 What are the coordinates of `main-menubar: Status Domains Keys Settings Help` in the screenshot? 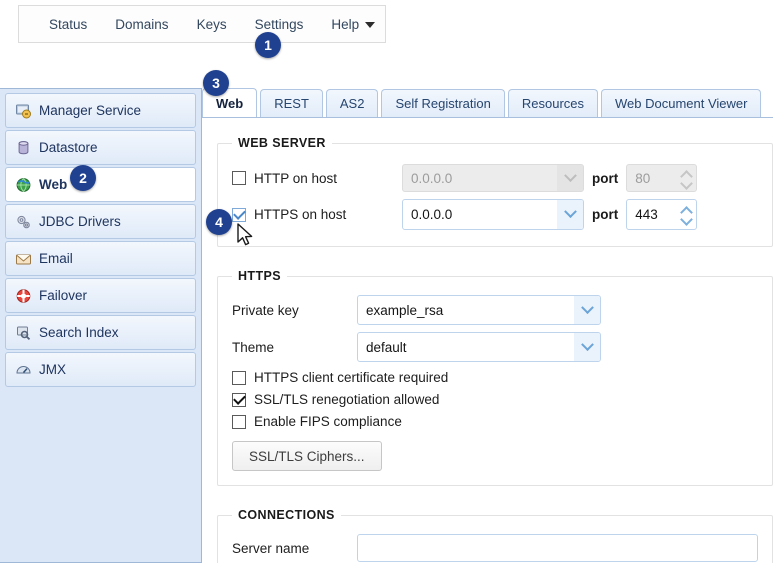 It's located at (202, 24).